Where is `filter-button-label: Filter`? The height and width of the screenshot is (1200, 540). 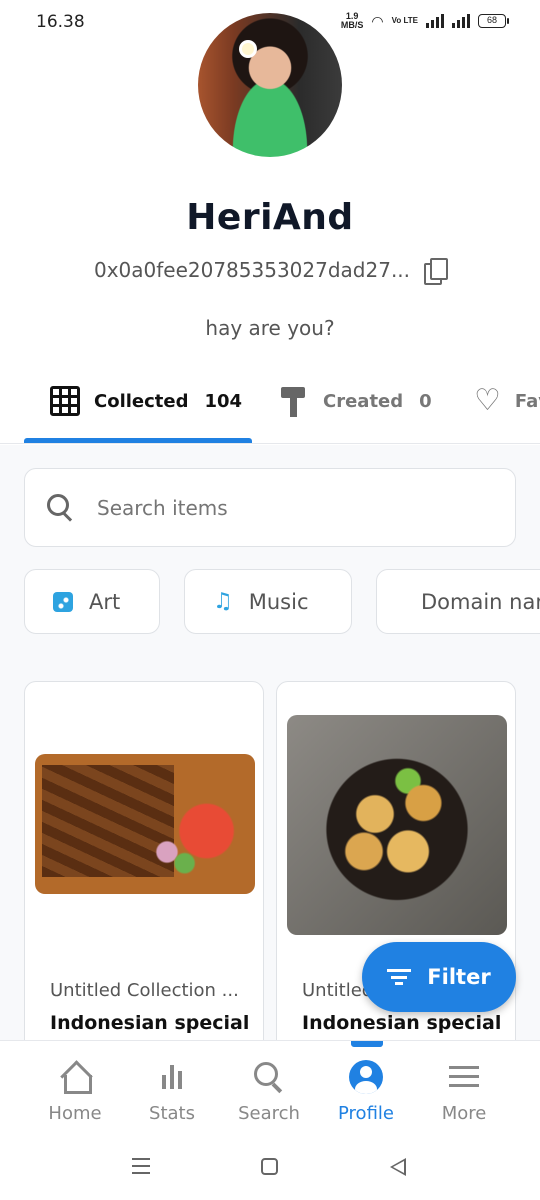
filter-button-label: Filter is located at coordinates (459, 977).